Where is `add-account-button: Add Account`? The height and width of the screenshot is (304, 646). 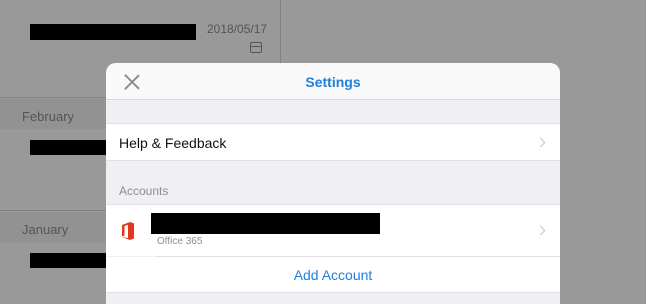 add-account-button: Add Account is located at coordinates (333, 275).